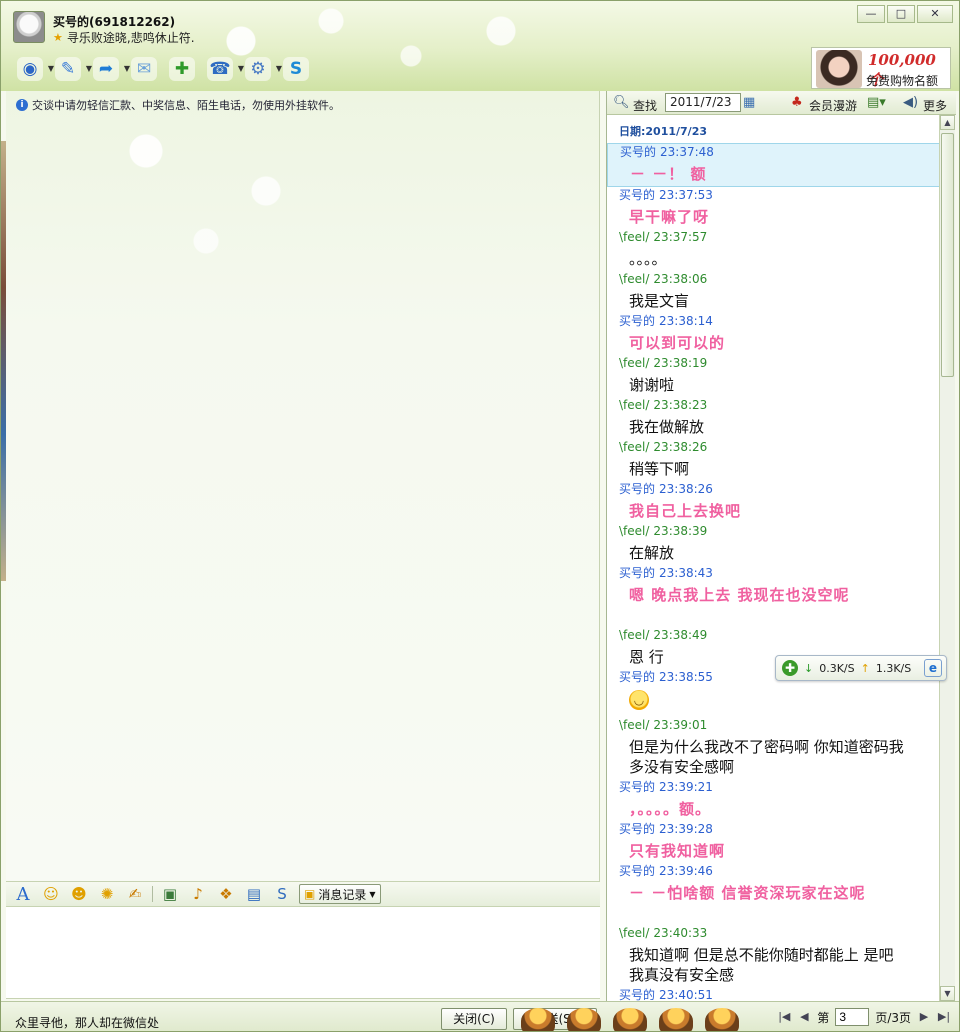 The height and width of the screenshot is (1032, 960). I want to click on contact-signature: ★ 寻乐败途晓,悲鸣休止符., so click(124, 37).